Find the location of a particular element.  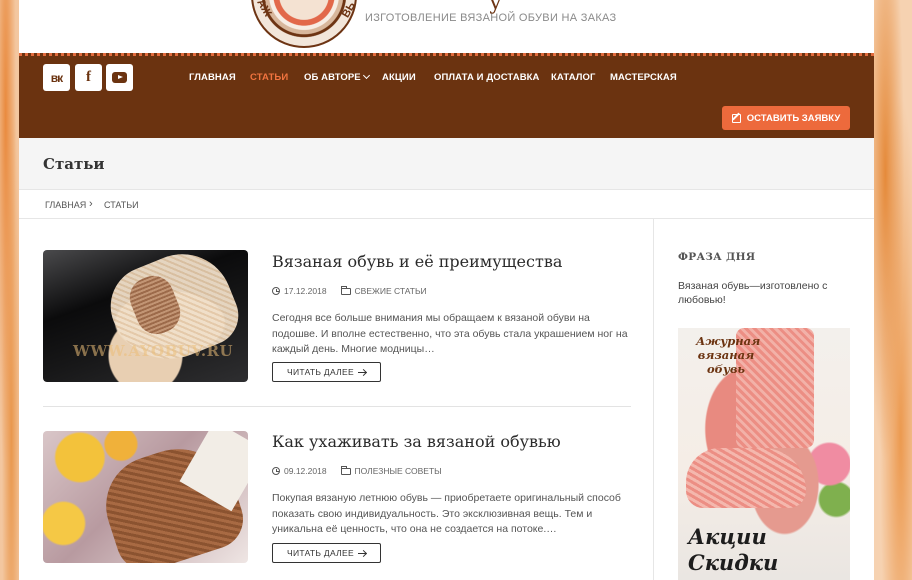

post-date: 09.12.2018 is located at coordinates (305, 471).